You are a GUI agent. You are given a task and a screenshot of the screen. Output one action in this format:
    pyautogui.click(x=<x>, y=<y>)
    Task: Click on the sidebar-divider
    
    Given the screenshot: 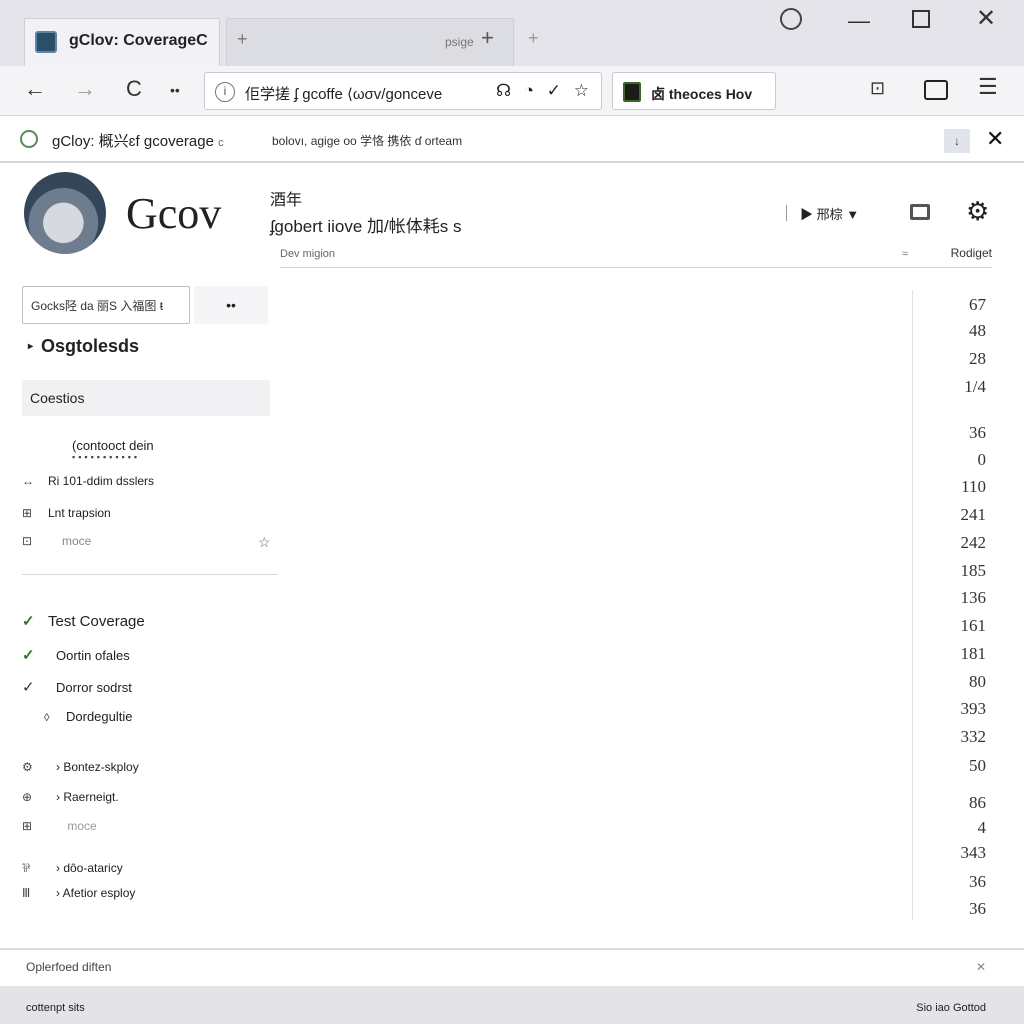 What is the action you would take?
    pyautogui.click(x=150, y=574)
    